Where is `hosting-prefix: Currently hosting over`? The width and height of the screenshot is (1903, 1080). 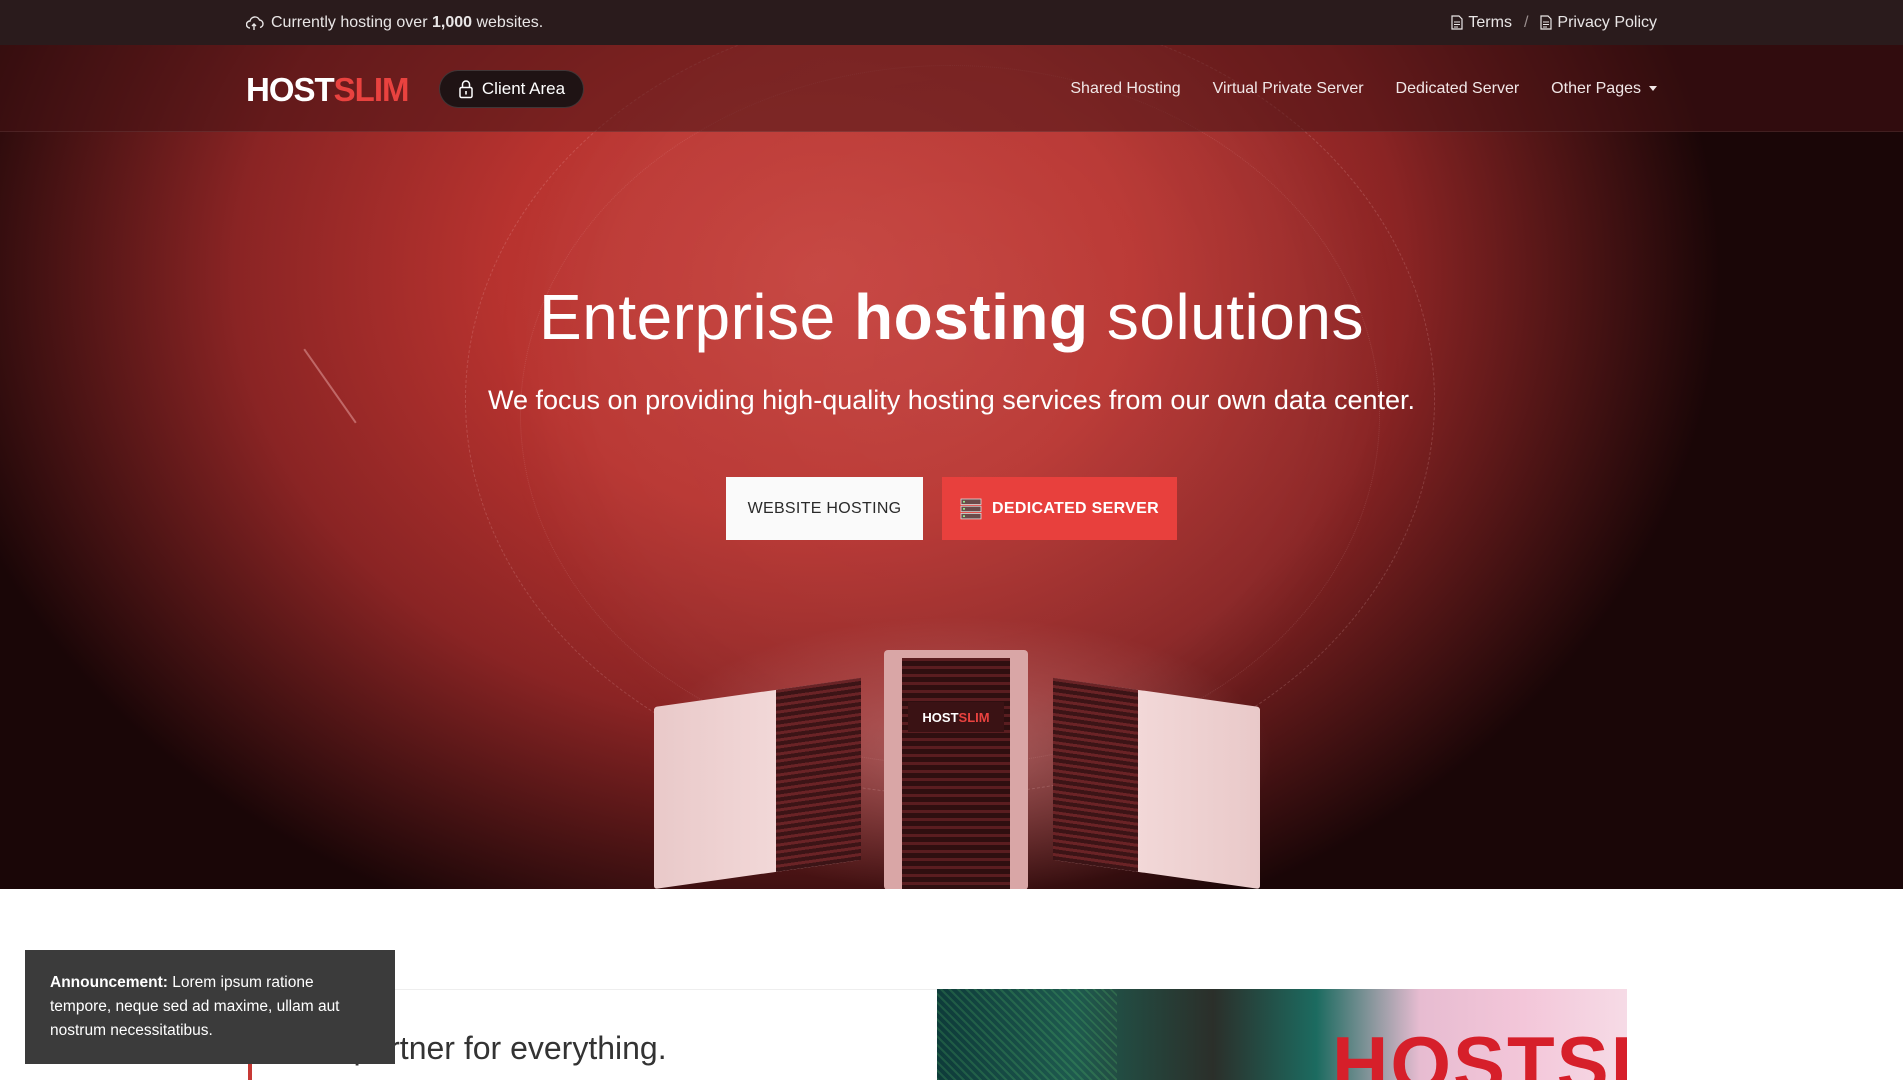 hosting-prefix: Currently hosting over is located at coordinates (349, 22).